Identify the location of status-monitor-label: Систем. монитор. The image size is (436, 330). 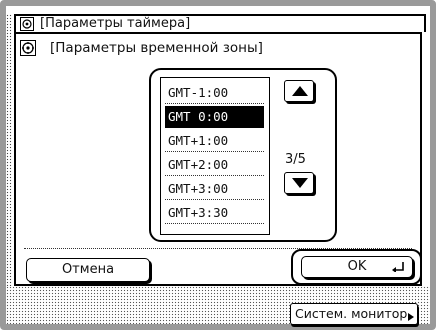
(351, 313).